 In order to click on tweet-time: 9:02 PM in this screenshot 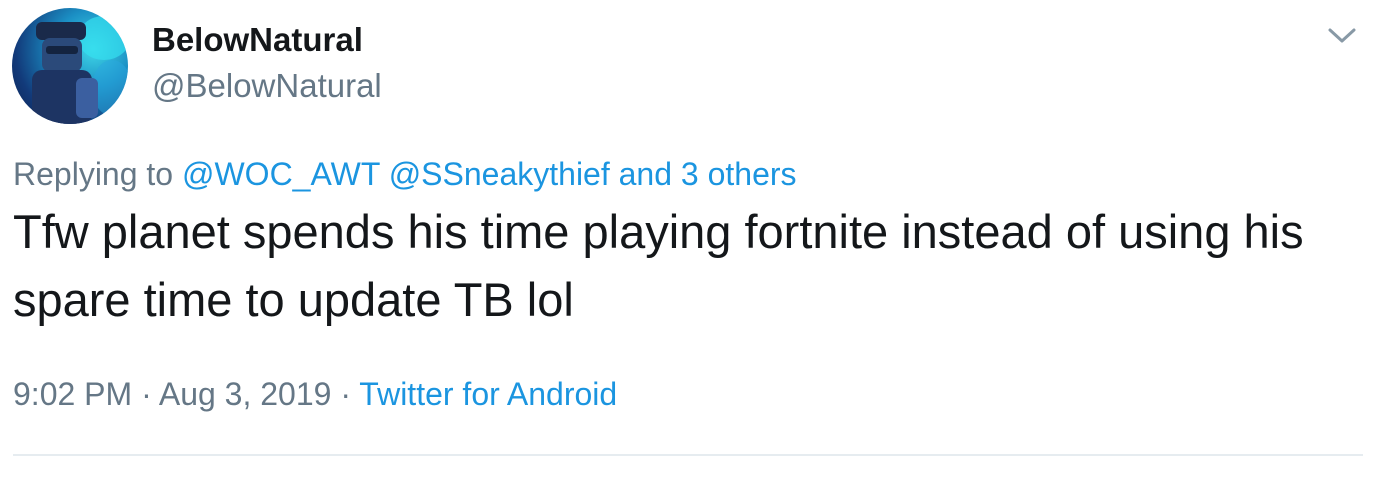, I will do `click(72, 394)`.